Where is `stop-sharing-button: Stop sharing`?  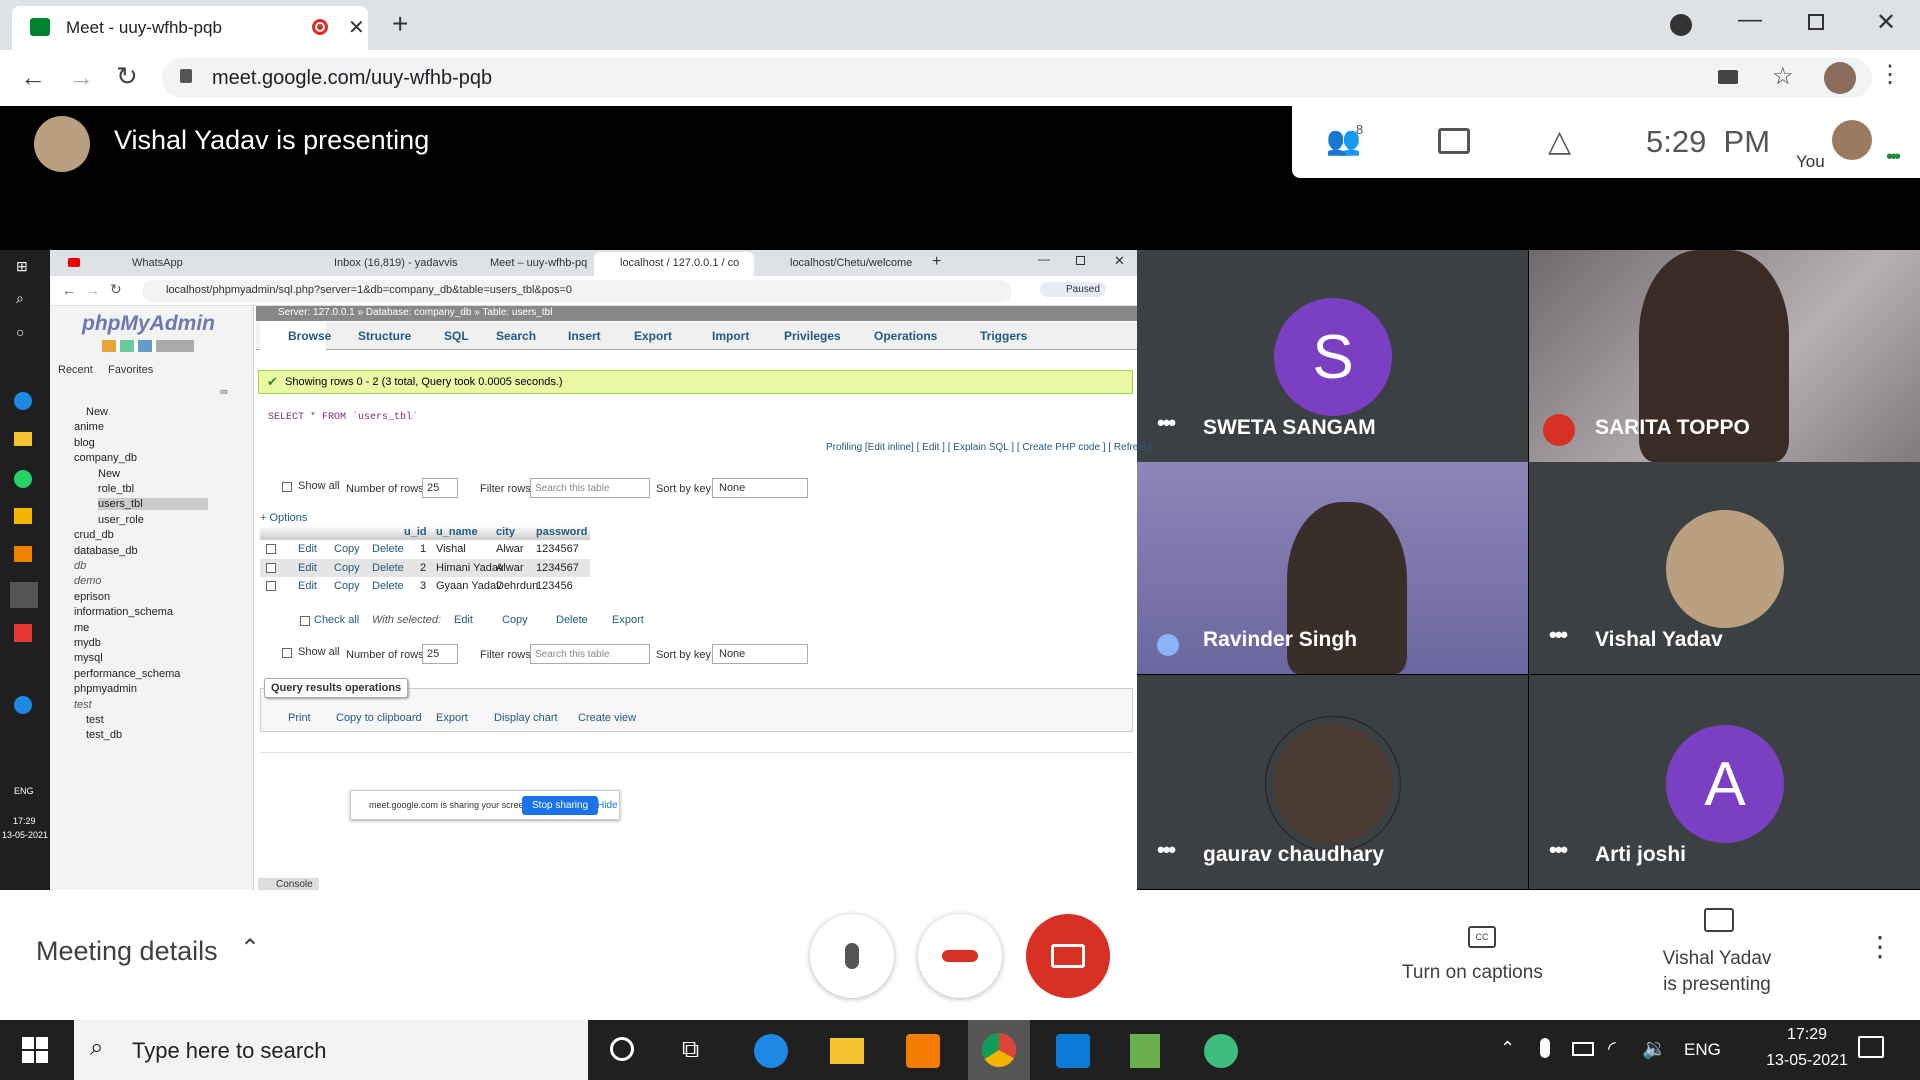 stop-sharing-button: Stop sharing is located at coordinates (560, 805).